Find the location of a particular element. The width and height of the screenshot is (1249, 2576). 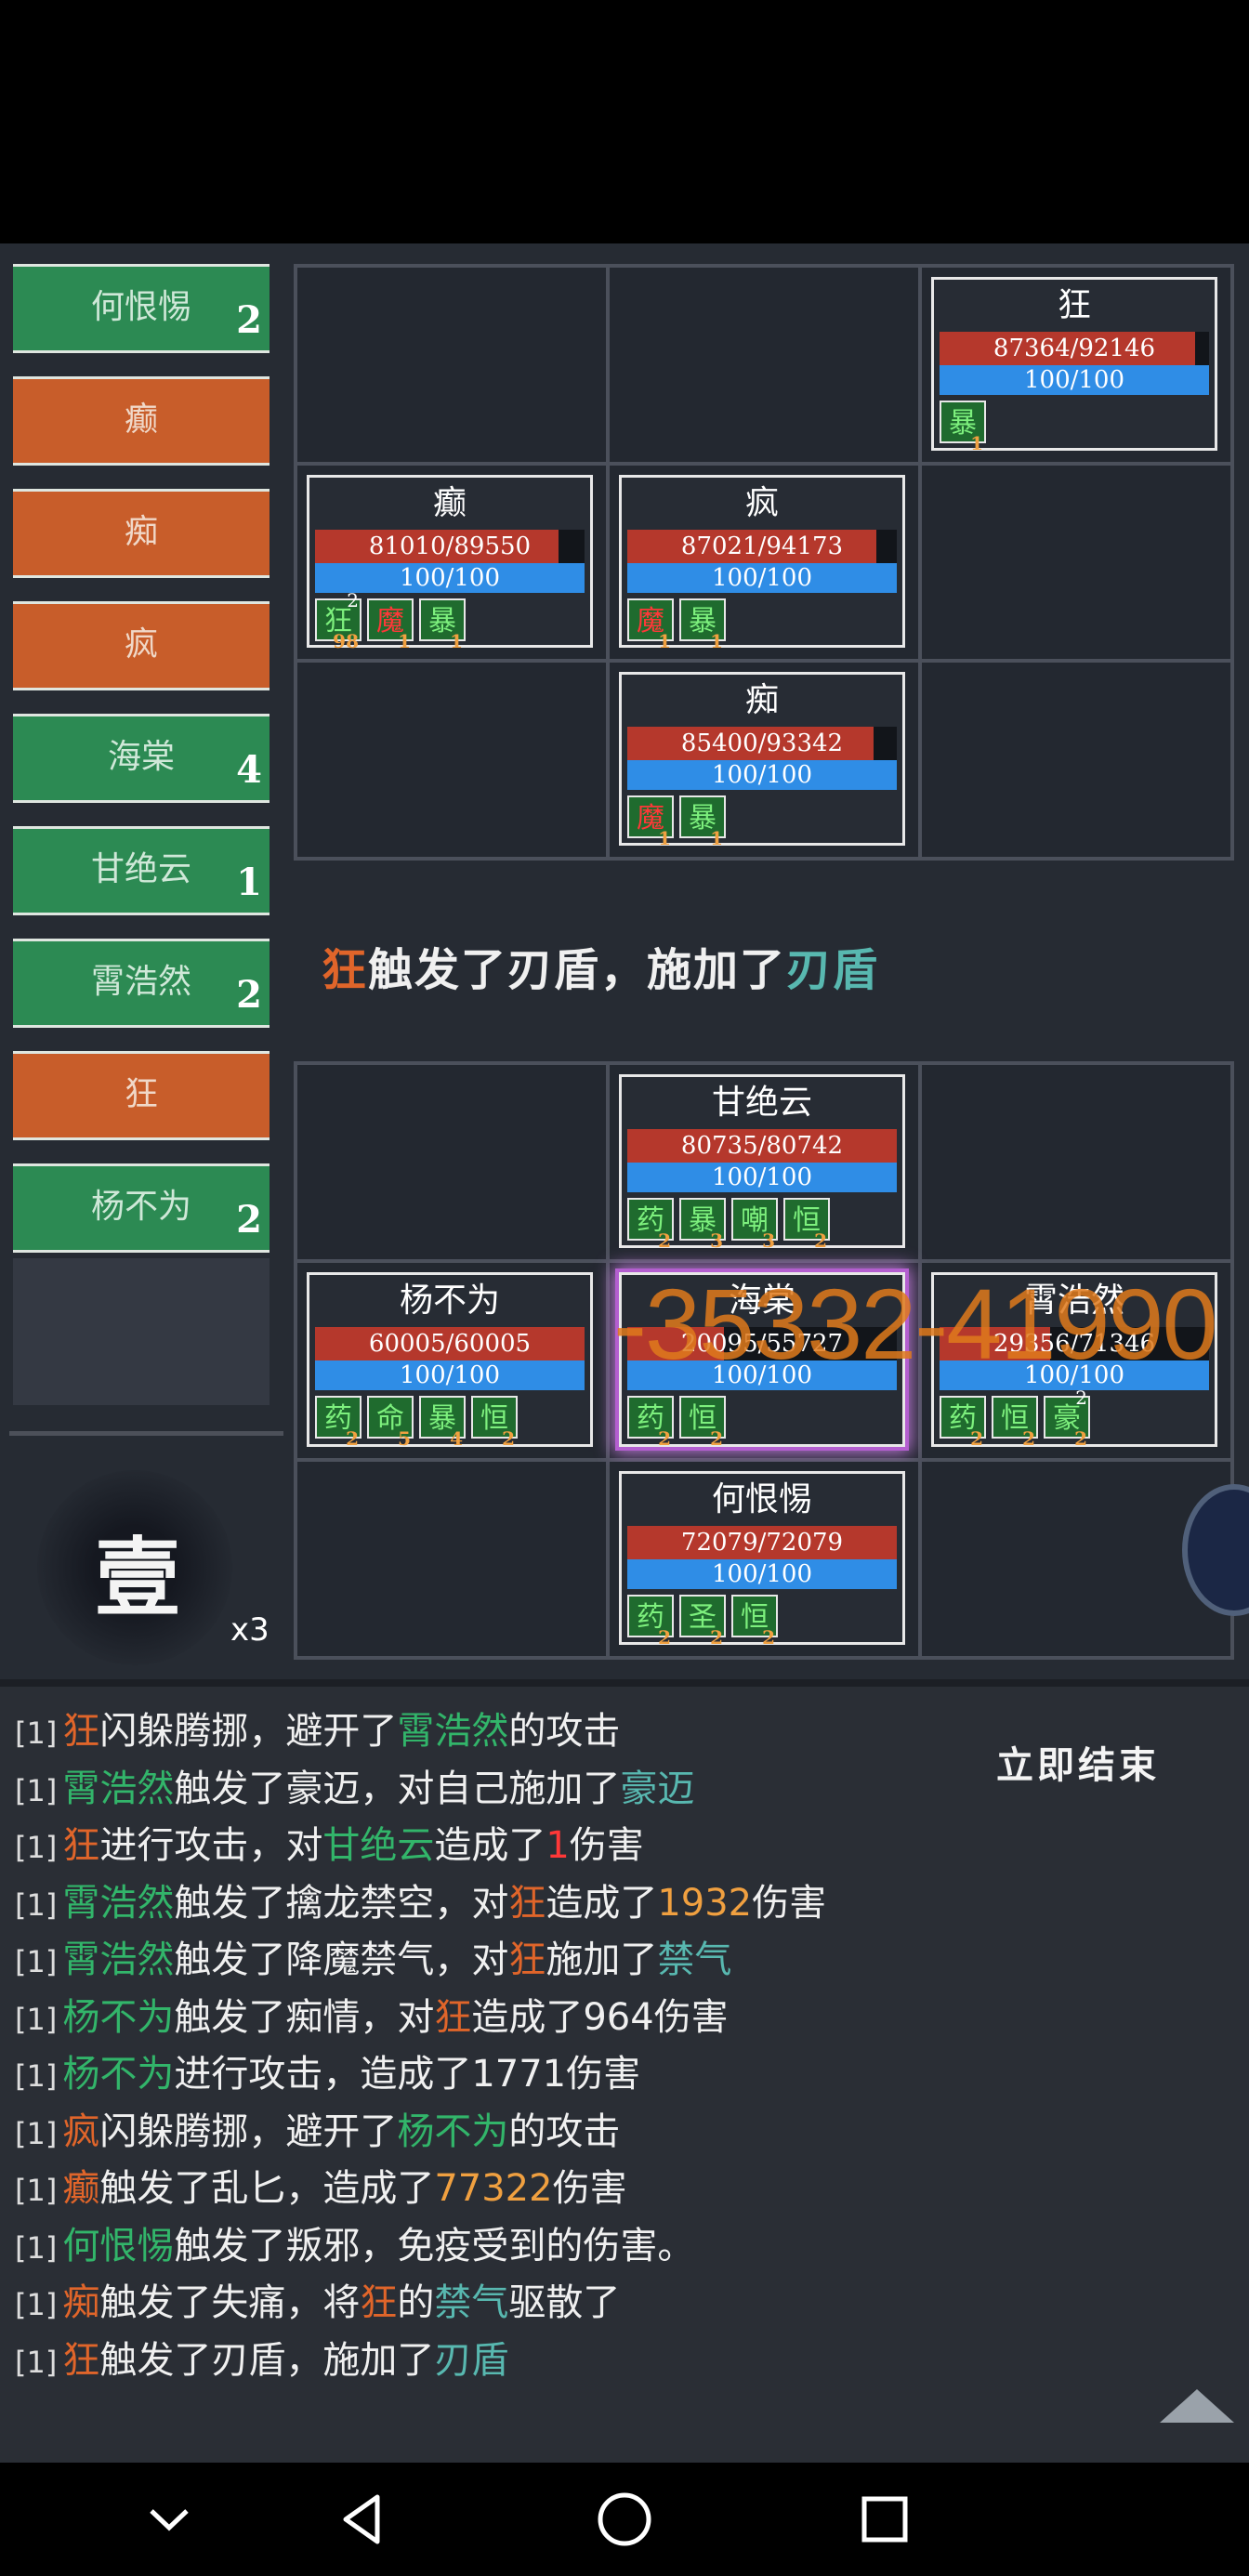

log-segment: 豪迈 is located at coordinates (657, 1788).